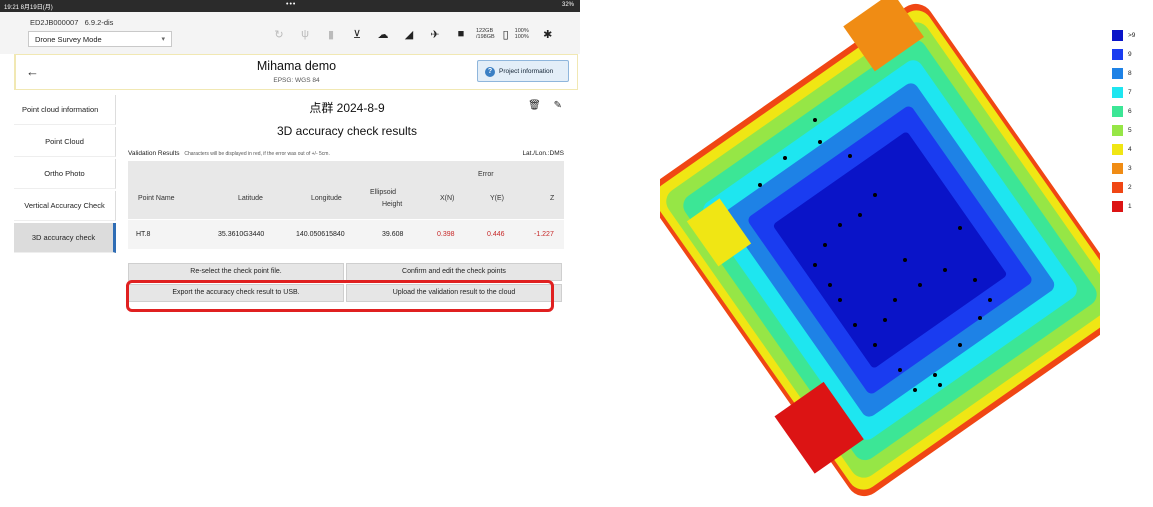  I want to click on download-icon: ⊻, so click(357, 34).